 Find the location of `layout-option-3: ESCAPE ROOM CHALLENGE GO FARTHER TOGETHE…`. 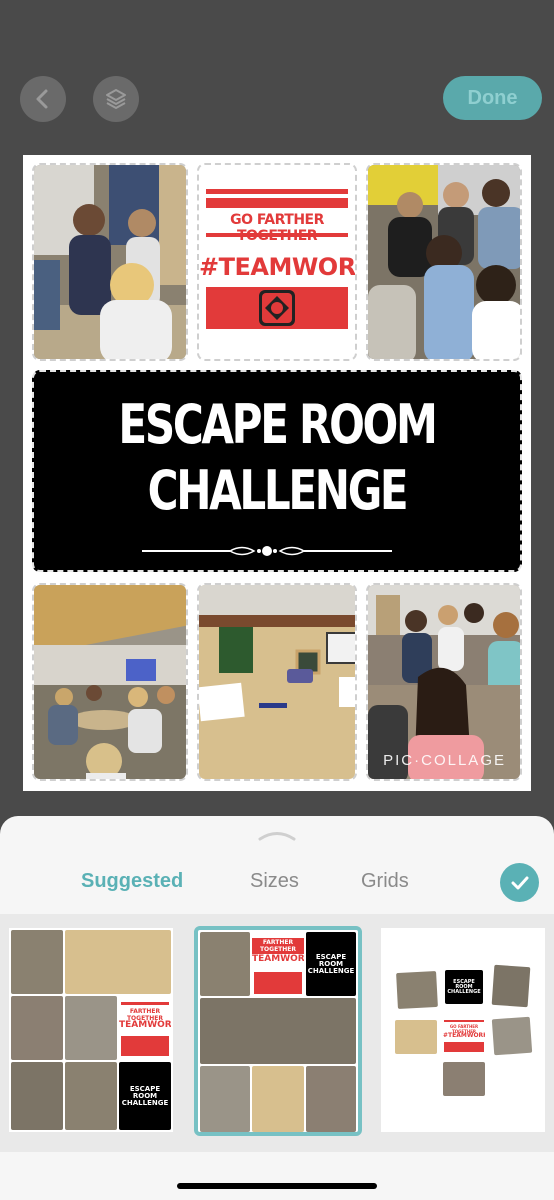

layout-option-3: ESCAPE ROOM CHALLENGE GO FARTHER TOGETHE… is located at coordinates (463, 1030).